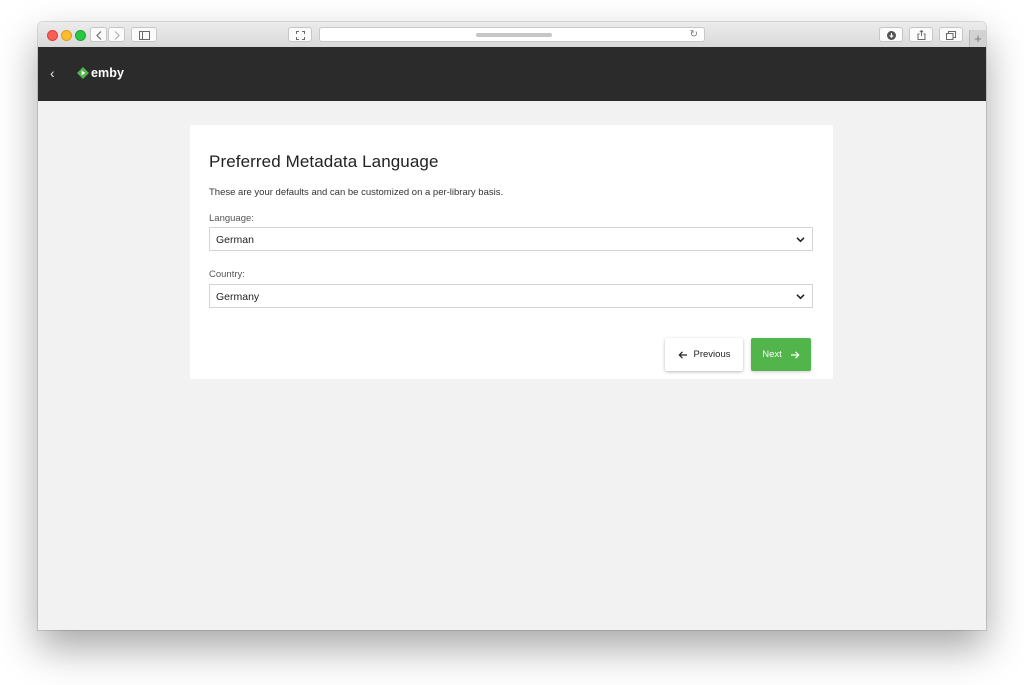  I want to click on country-select: Germany, so click(511, 296).